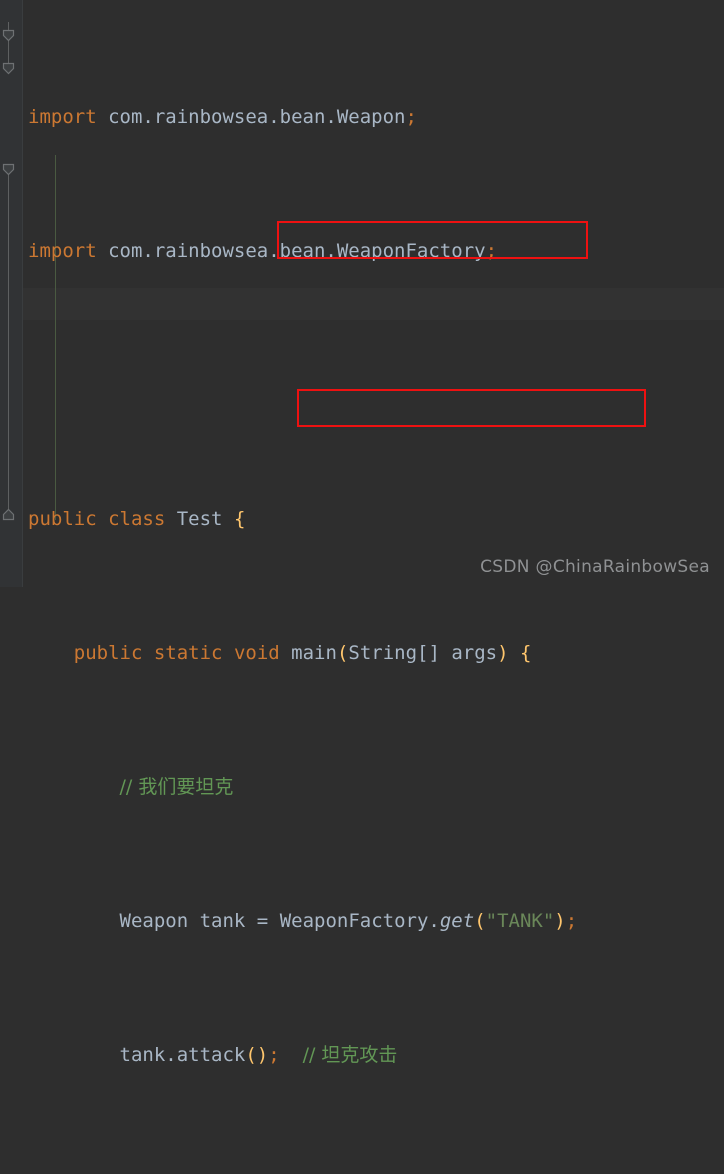 The width and height of the screenshot is (724, 1174). I want to click on token-param-args: args, so click(468, 653).